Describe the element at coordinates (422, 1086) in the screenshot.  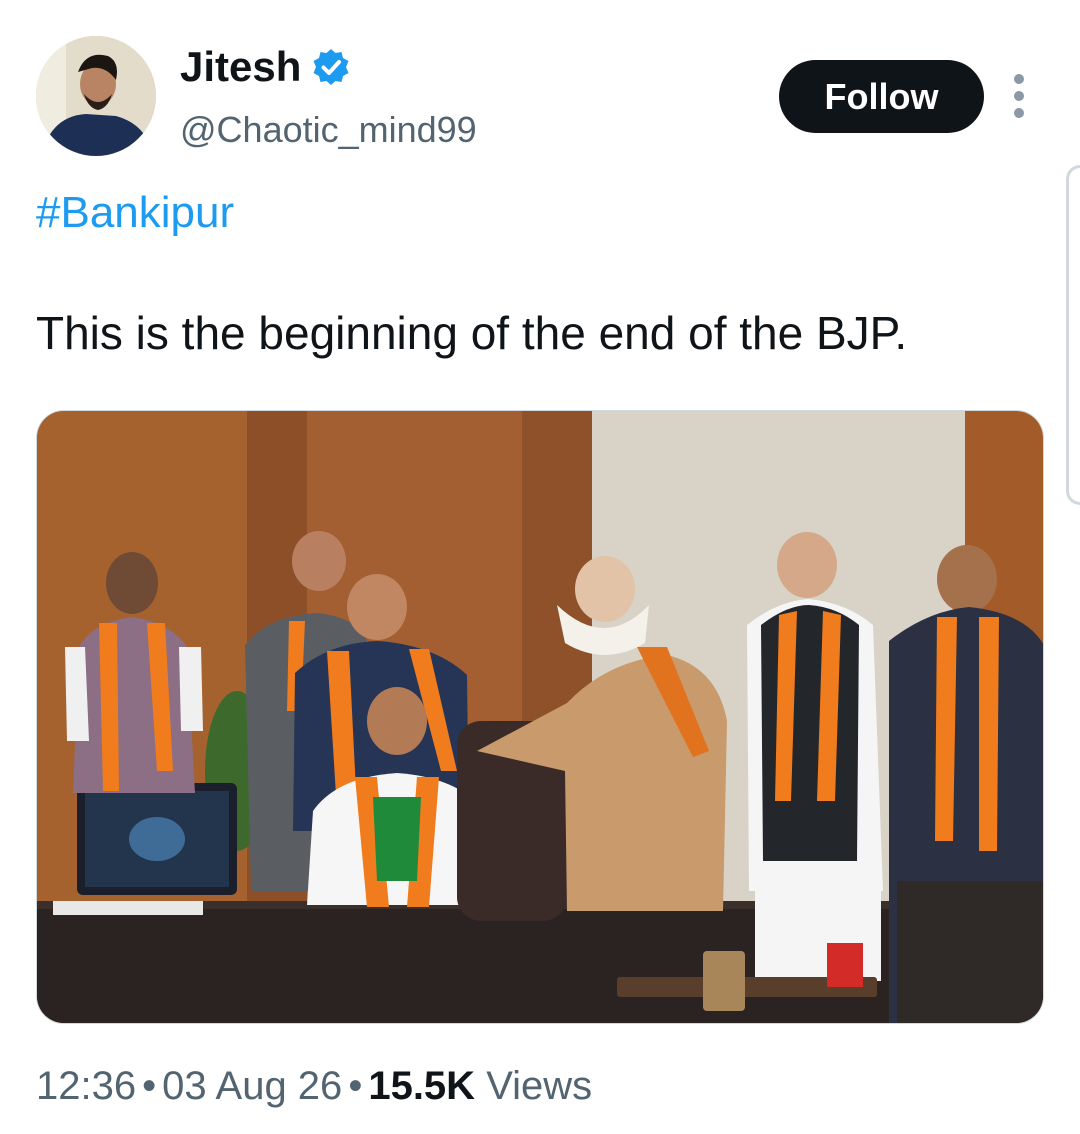
I see `views-count: 15.5K` at that location.